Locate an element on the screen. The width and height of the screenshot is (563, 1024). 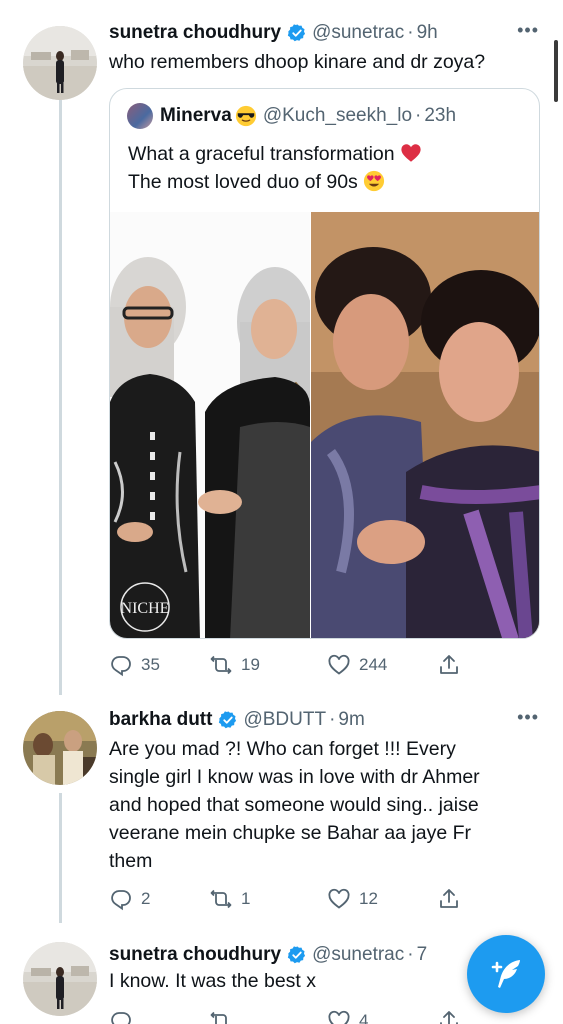
timestamp: 9m is located at coordinates (351, 720).